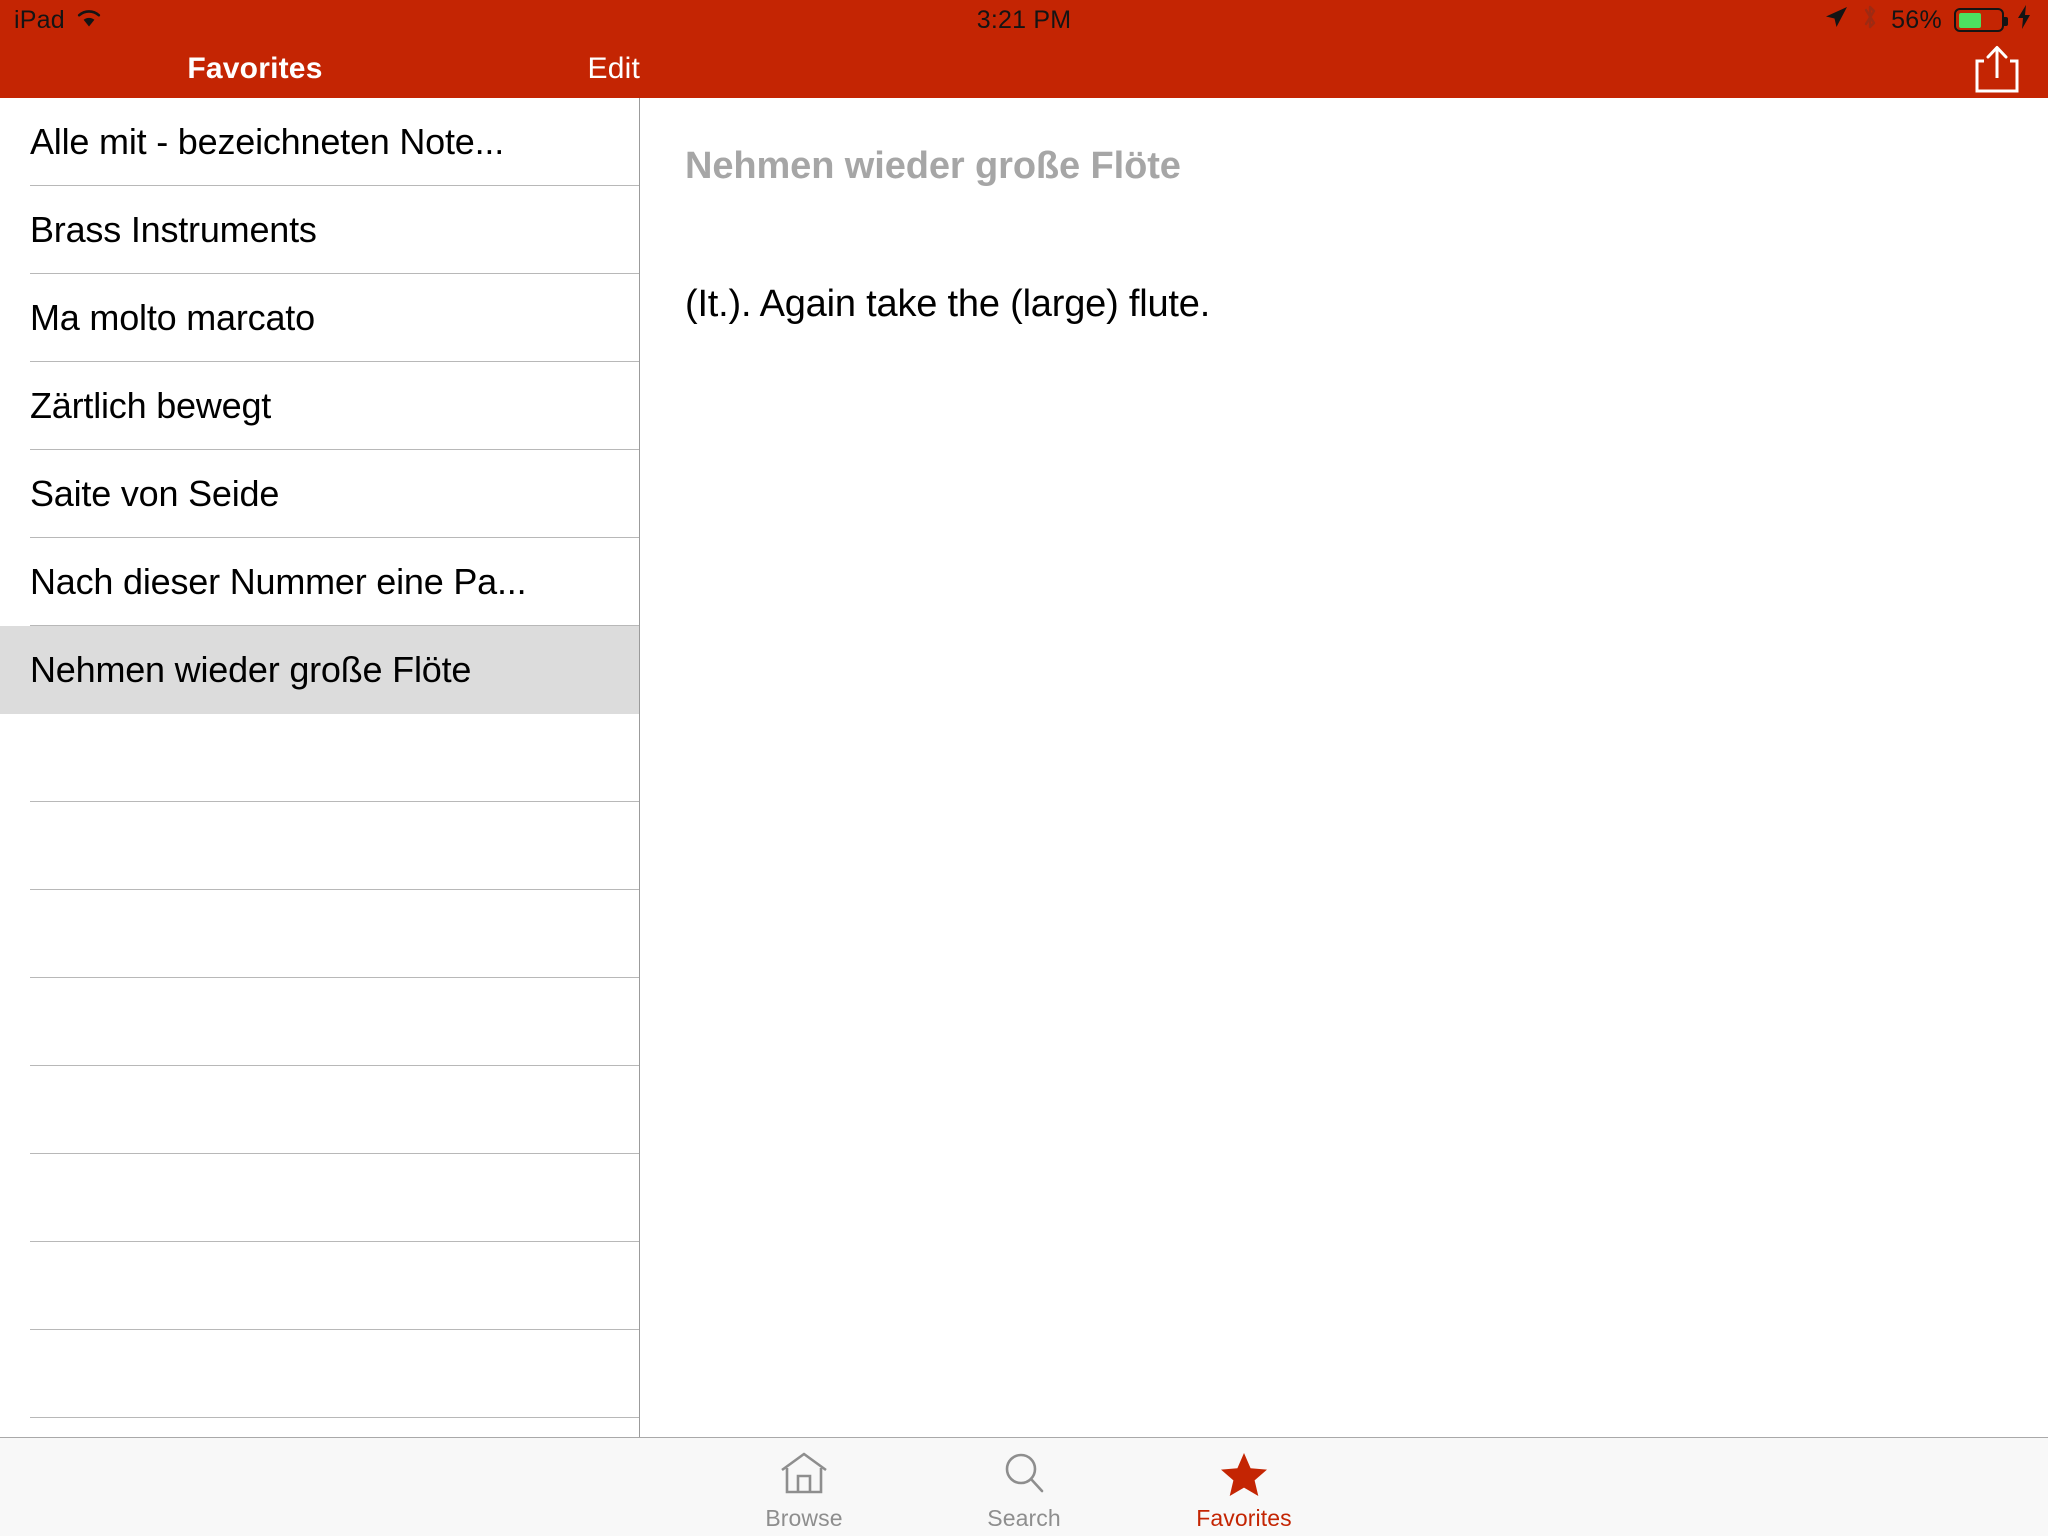 This screenshot has width=2048, height=1536. What do you see at coordinates (319, 494) in the screenshot?
I see `list-item: Saite von Seide` at bounding box center [319, 494].